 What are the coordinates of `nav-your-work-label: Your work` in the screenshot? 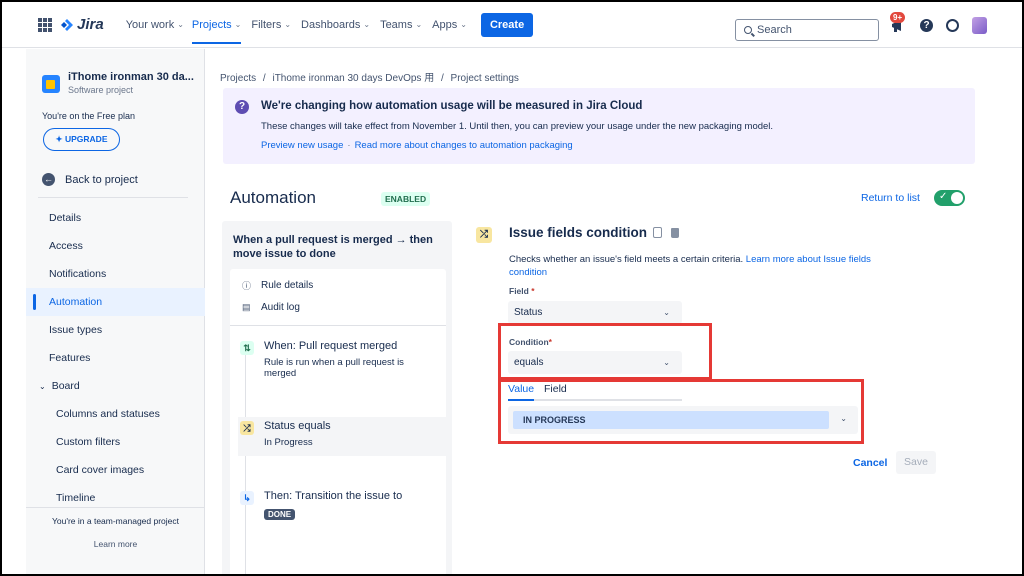 It's located at (150, 24).